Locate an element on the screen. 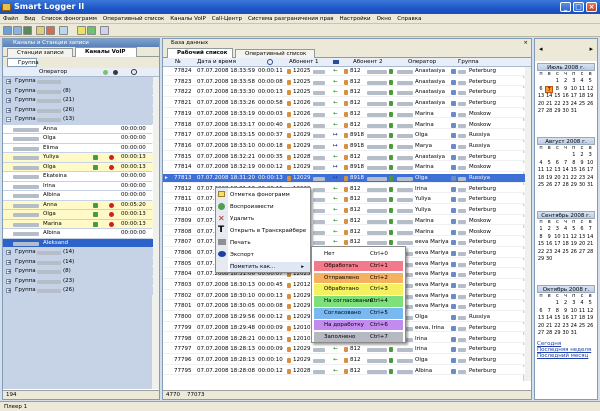  menu-voip: Каналы VoIP is located at coordinates (188, 19).